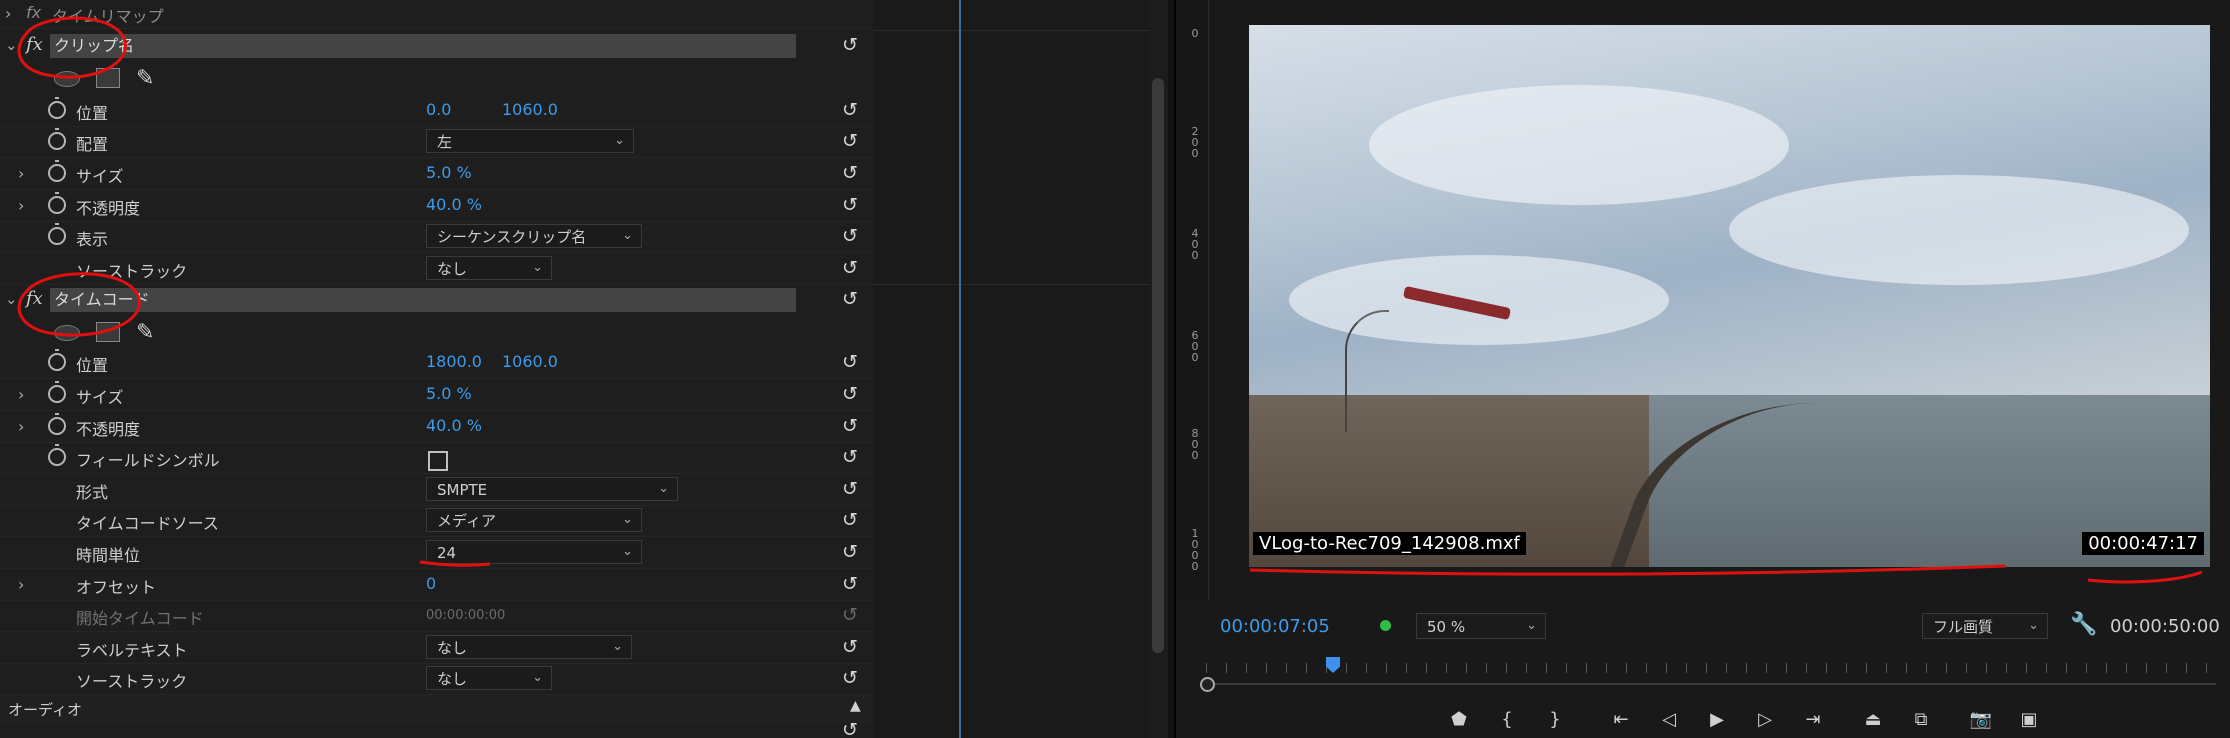 Image resolution: width=2230 pixels, height=738 pixels. What do you see at coordinates (855, 706) in the screenshot?
I see `collapse-up-icon: ▲` at bounding box center [855, 706].